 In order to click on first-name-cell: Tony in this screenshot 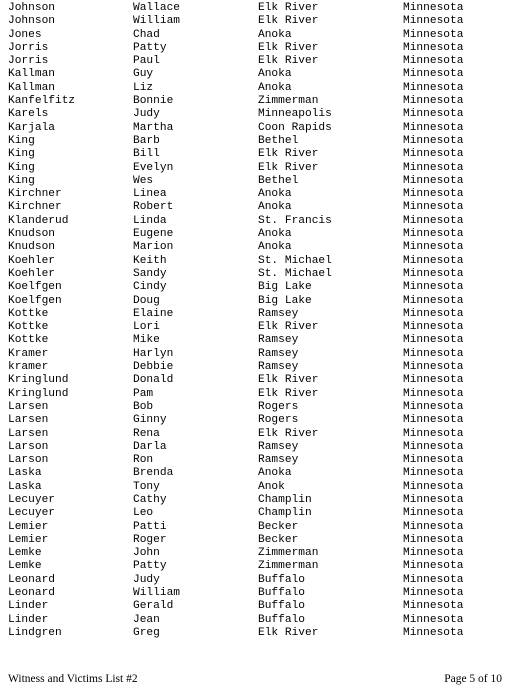, I will do `click(146, 486)`.